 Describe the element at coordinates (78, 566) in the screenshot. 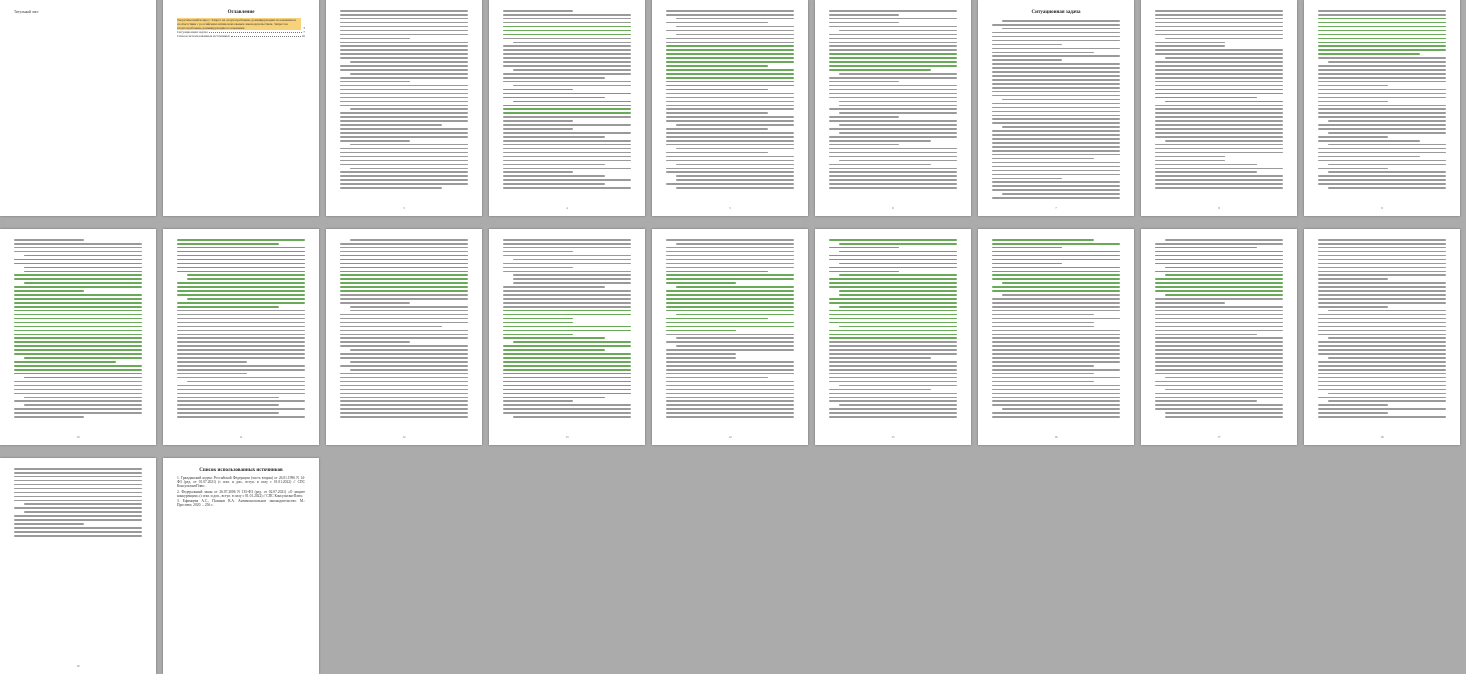

I see `document-page-19: 19` at that location.